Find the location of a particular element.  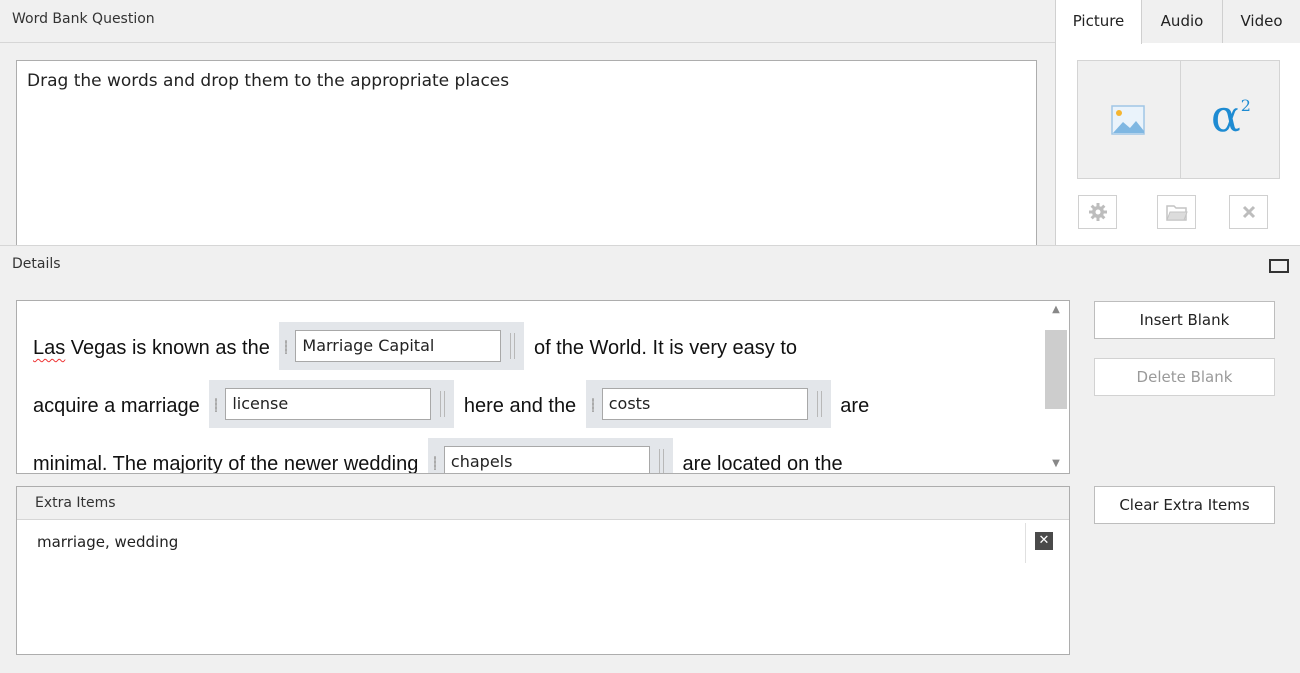

scroll-up-icon: ▲ is located at coordinates (1056, 310).